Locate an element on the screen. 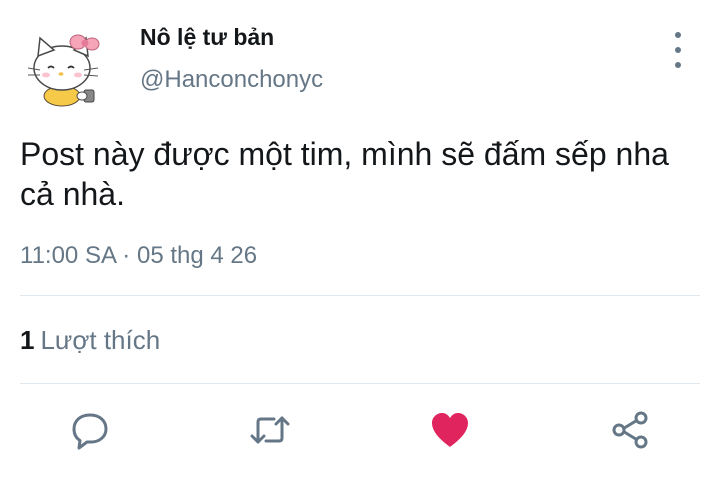 This screenshot has height=477, width=720. heart-icon is located at coordinates (450, 430).